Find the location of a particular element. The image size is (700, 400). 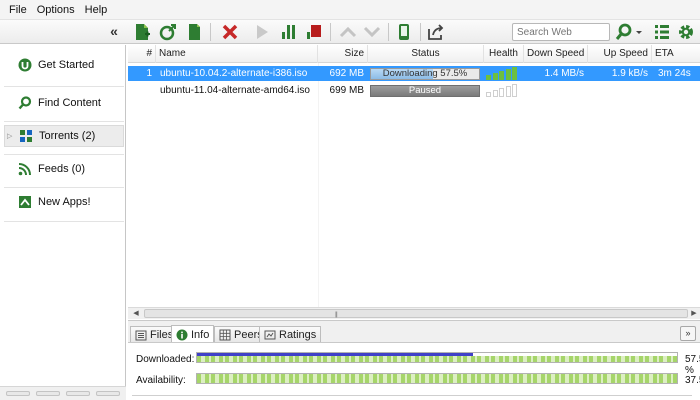

pause-icon is located at coordinates (288, 32).